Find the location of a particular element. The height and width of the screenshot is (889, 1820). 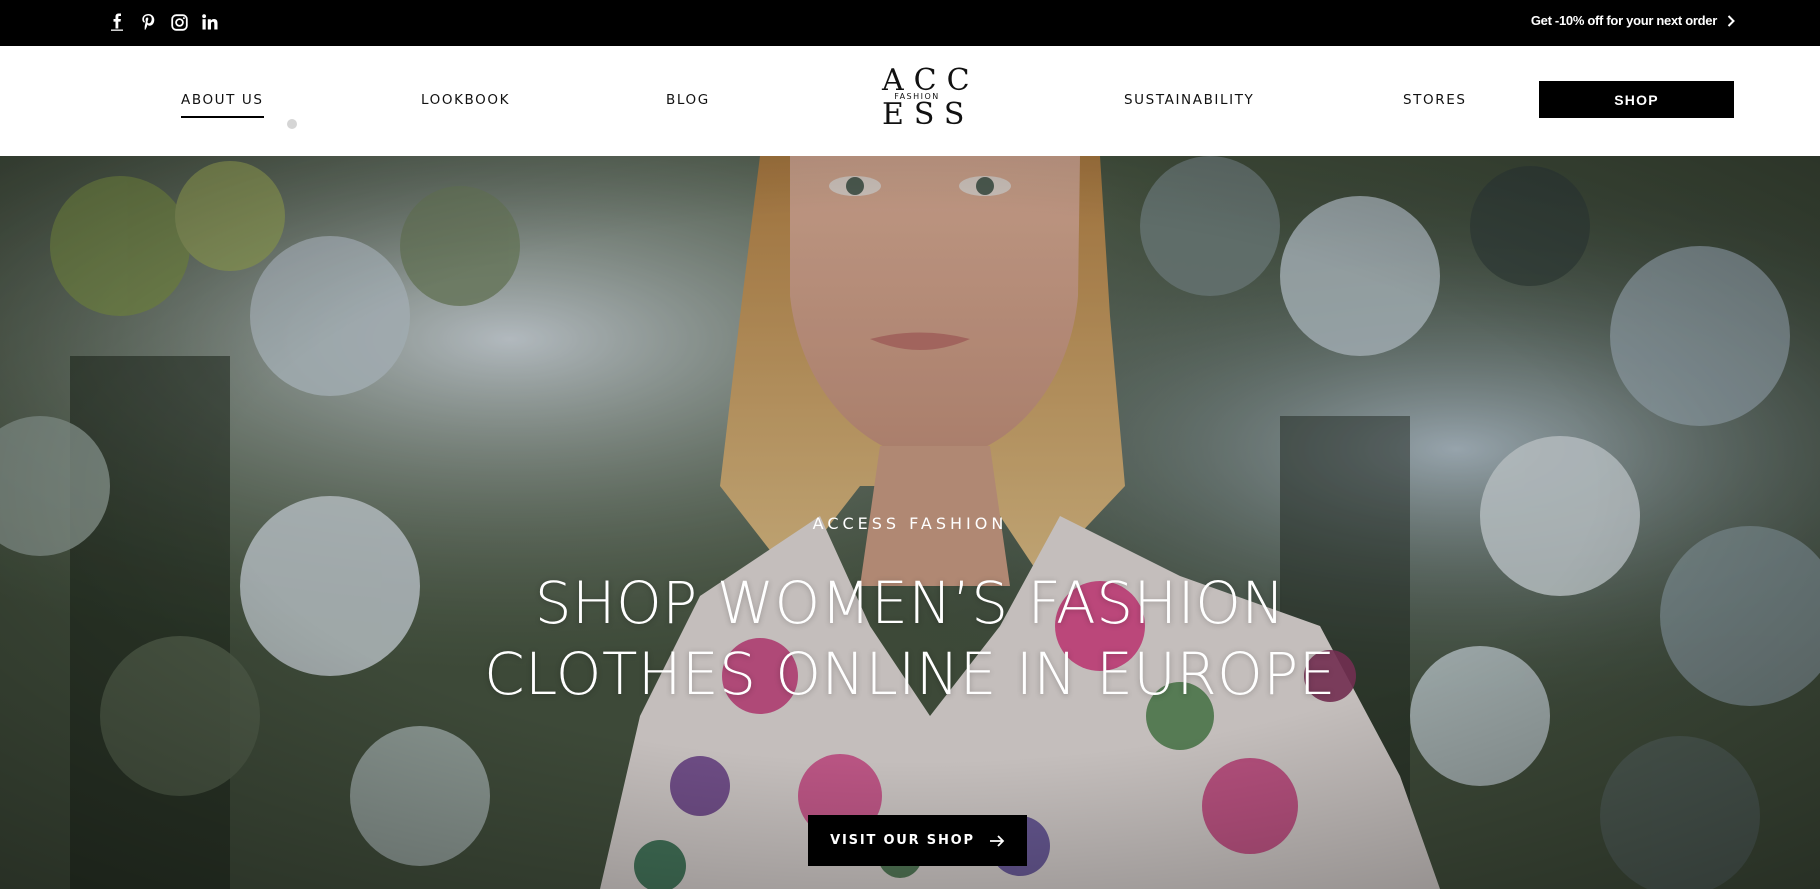

visit-shop-button: VISIT OUR SHOP is located at coordinates (917, 840).